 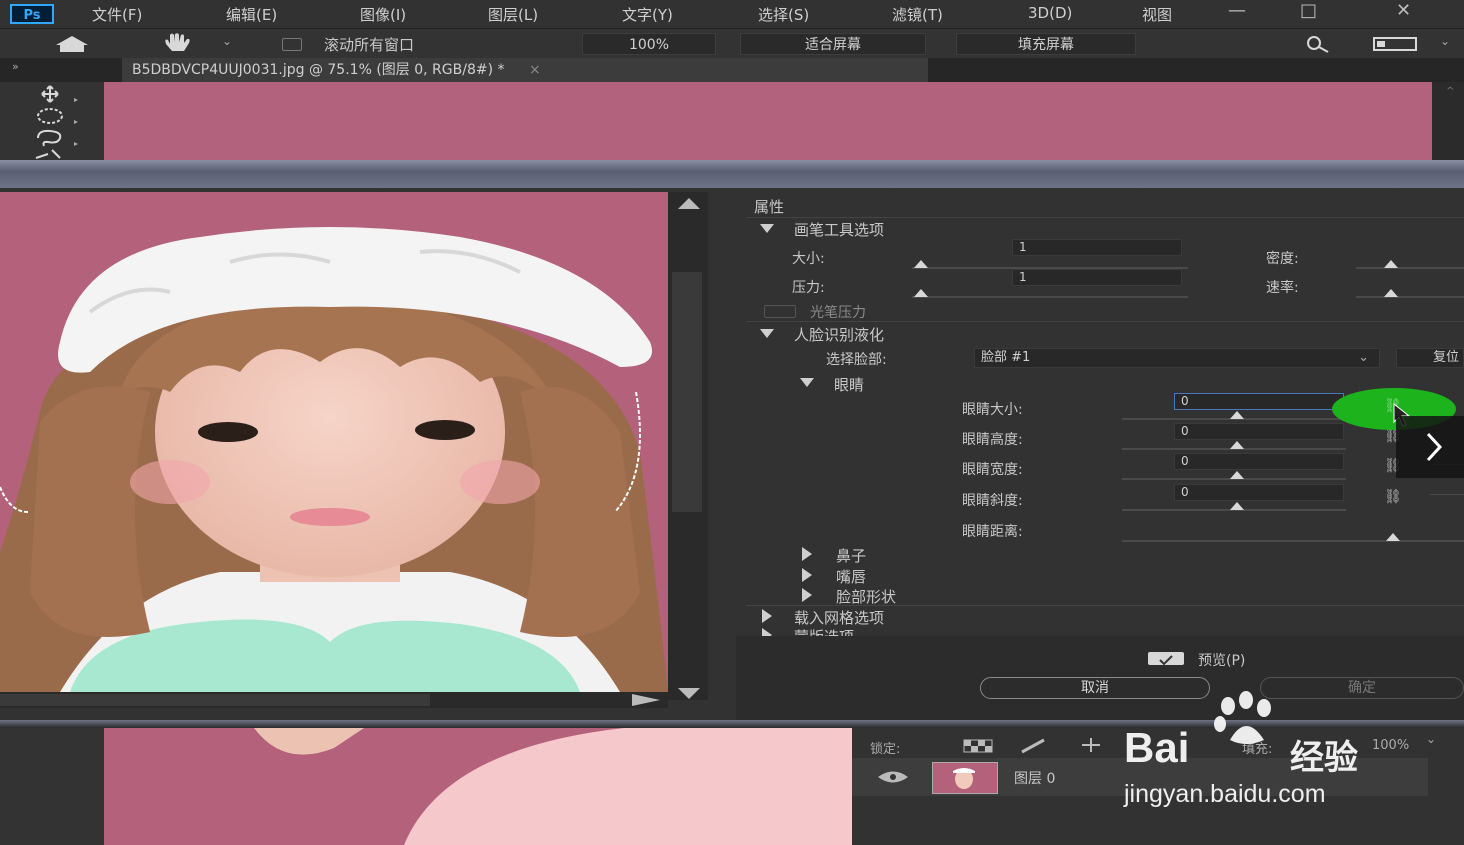 I want to click on marquee-tool-icon, so click(x=56, y=116).